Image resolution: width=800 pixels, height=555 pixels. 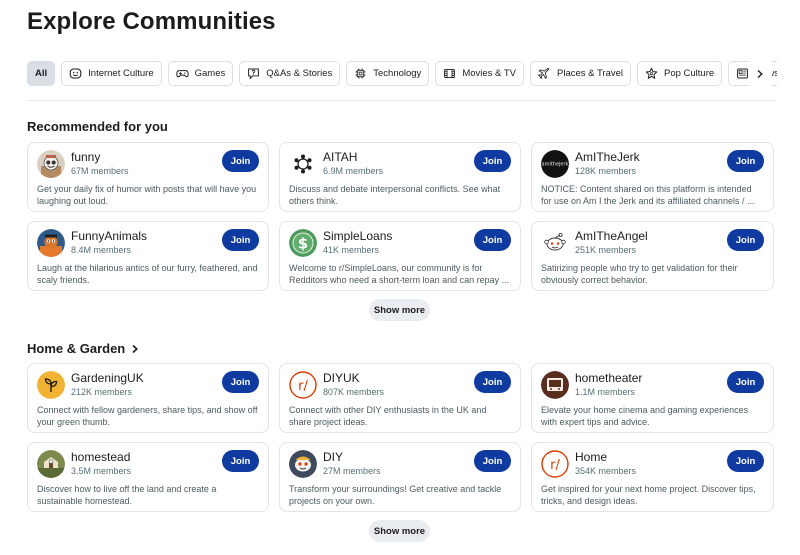 What do you see at coordinates (651, 73) in the screenshot?
I see `star-icon` at bounding box center [651, 73].